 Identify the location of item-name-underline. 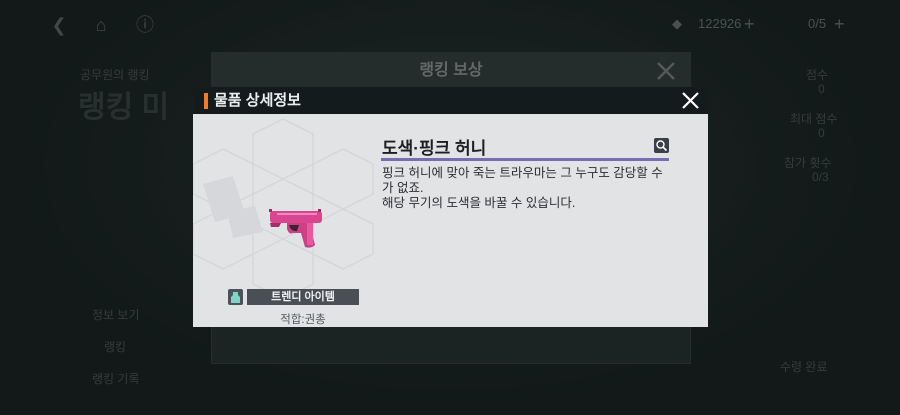
(525, 159).